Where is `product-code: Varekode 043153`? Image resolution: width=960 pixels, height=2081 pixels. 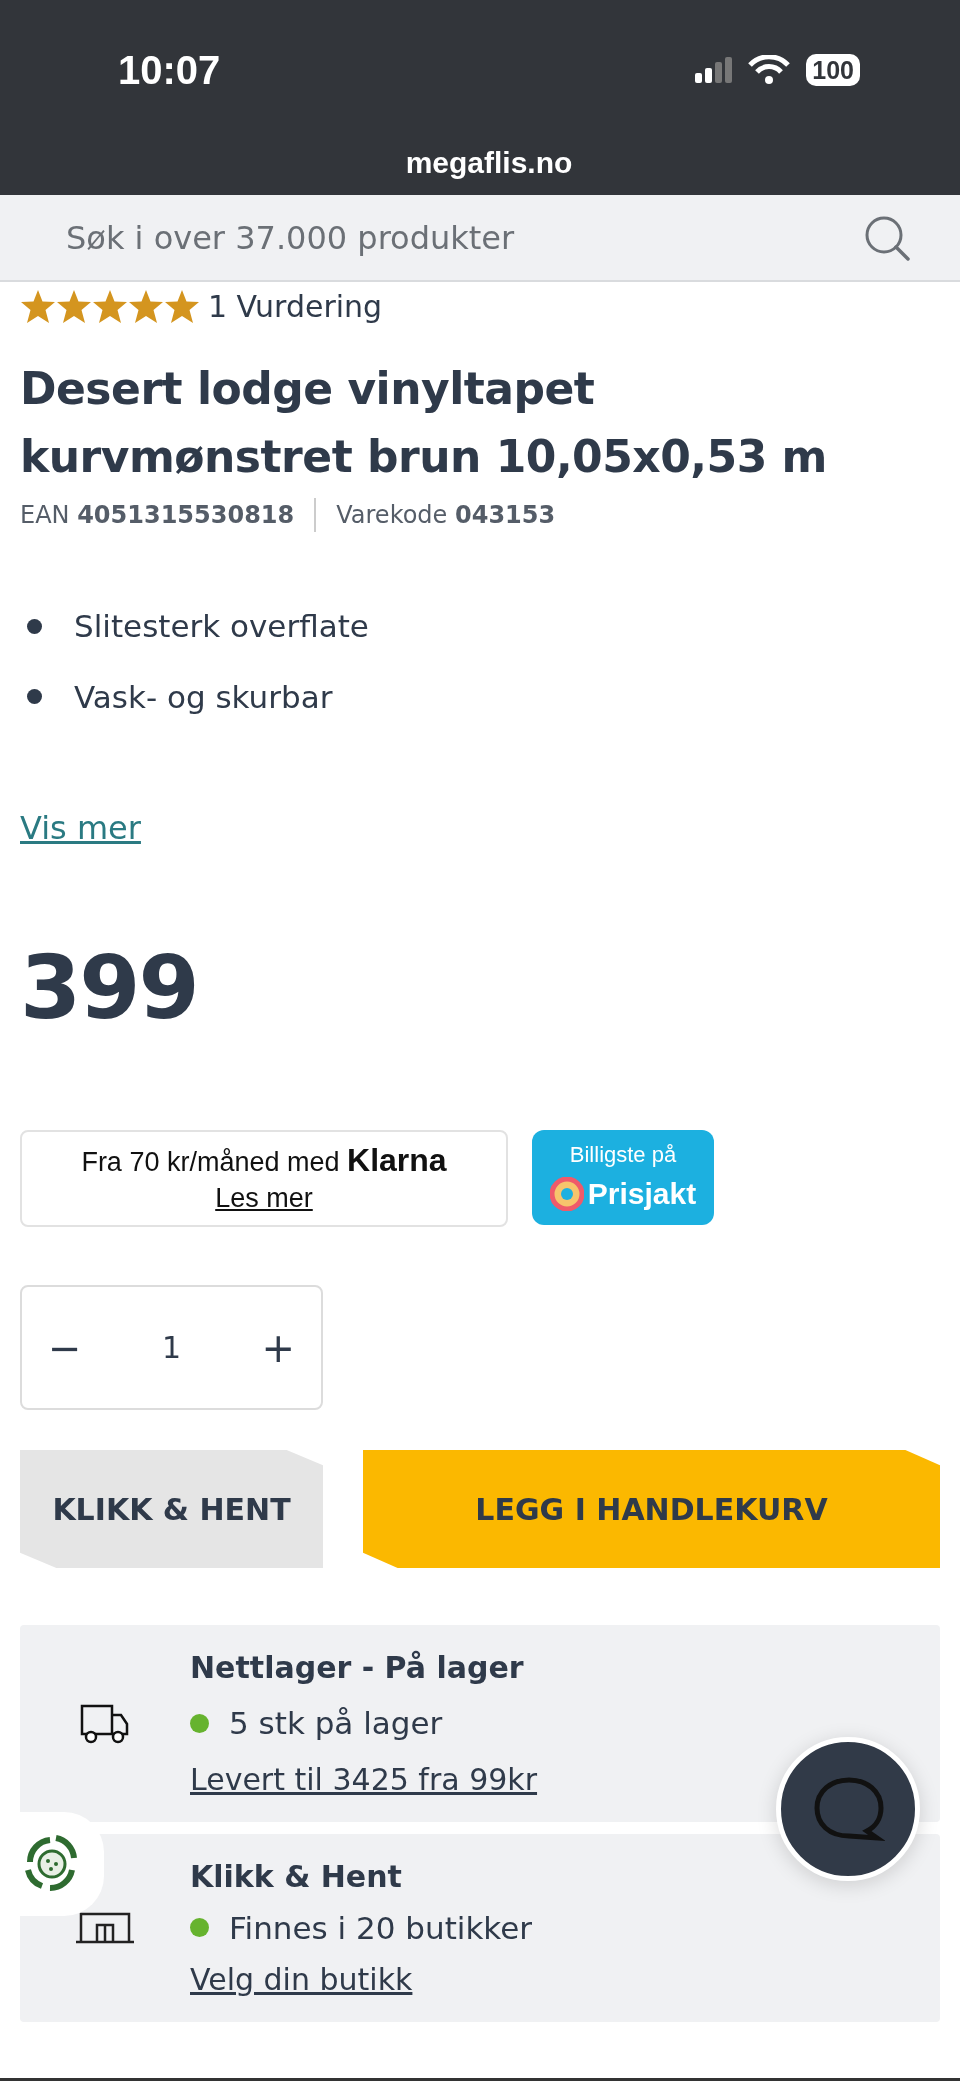 product-code: Varekode 043153 is located at coordinates (446, 515).